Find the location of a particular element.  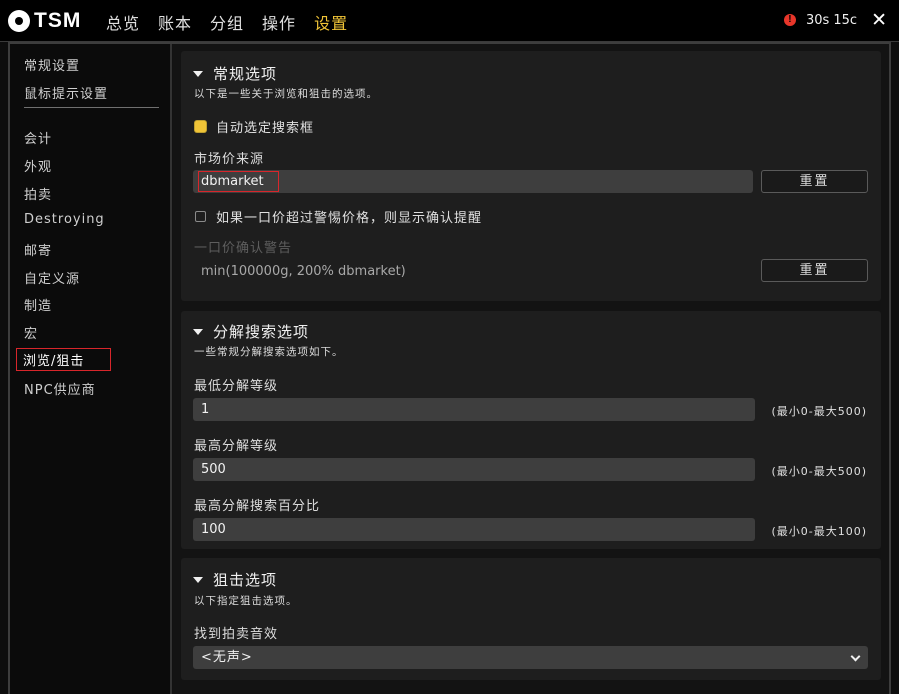

sniper-options-header: 狙击选项 is located at coordinates (235, 579).